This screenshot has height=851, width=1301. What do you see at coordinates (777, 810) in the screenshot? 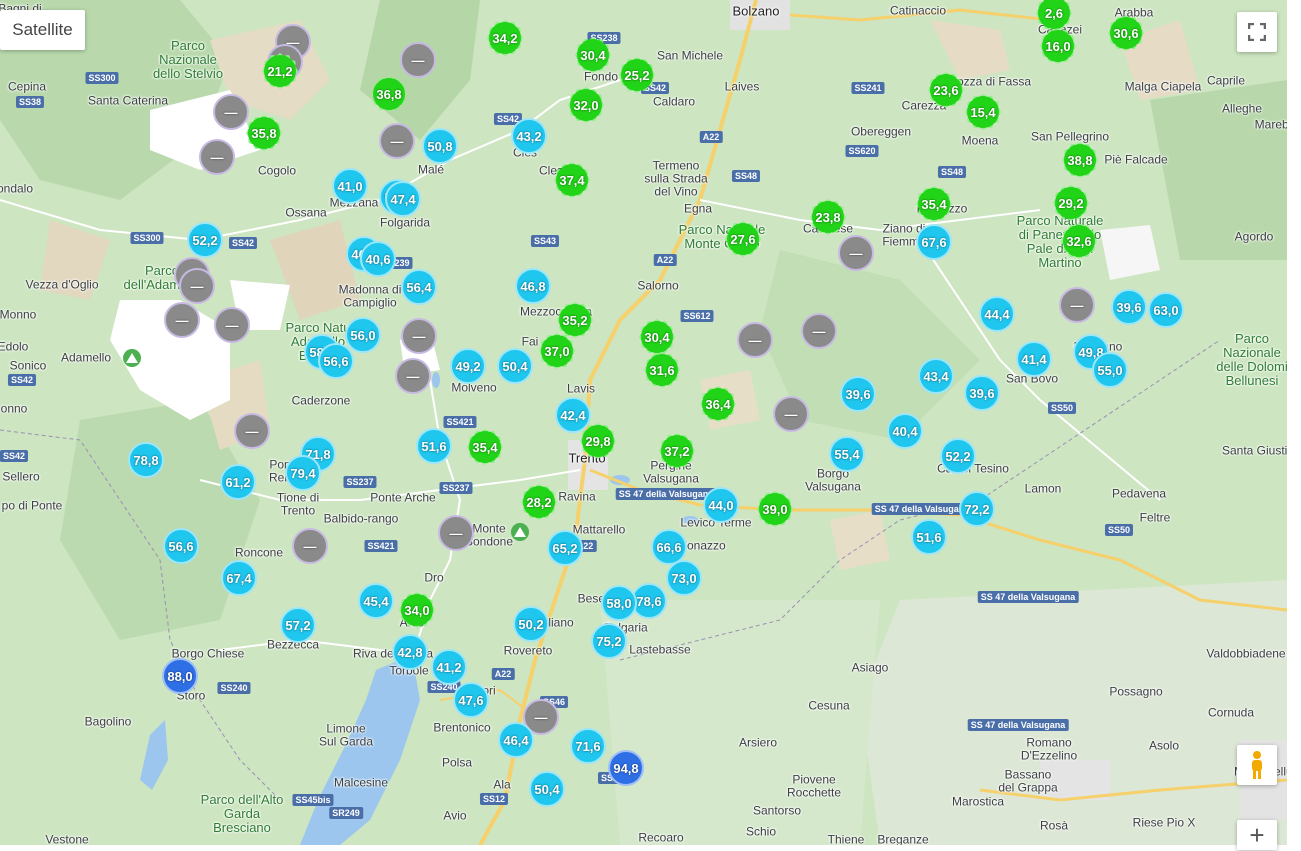
I see `place-label: Santorso` at bounding box center [777, 810].